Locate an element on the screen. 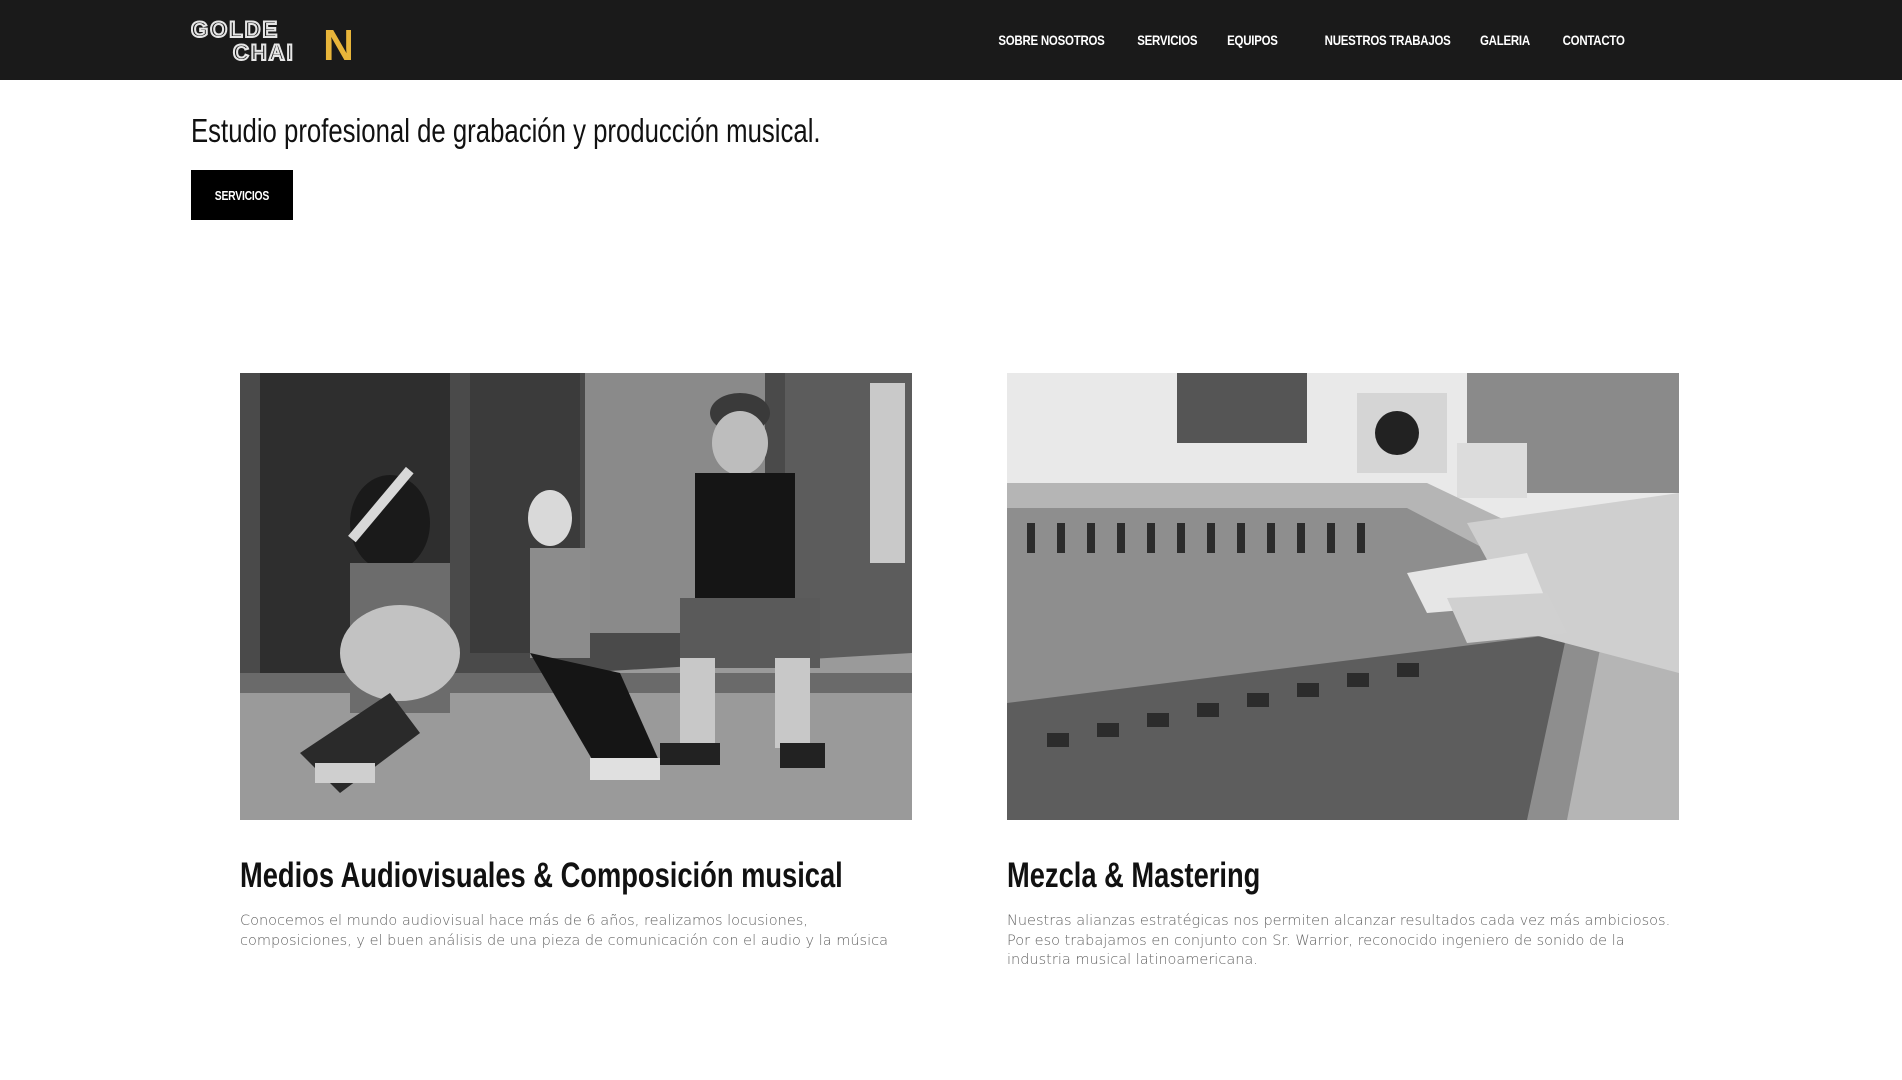  card-title: Mezcla & Mastering is located at coordinates (1134, 875).